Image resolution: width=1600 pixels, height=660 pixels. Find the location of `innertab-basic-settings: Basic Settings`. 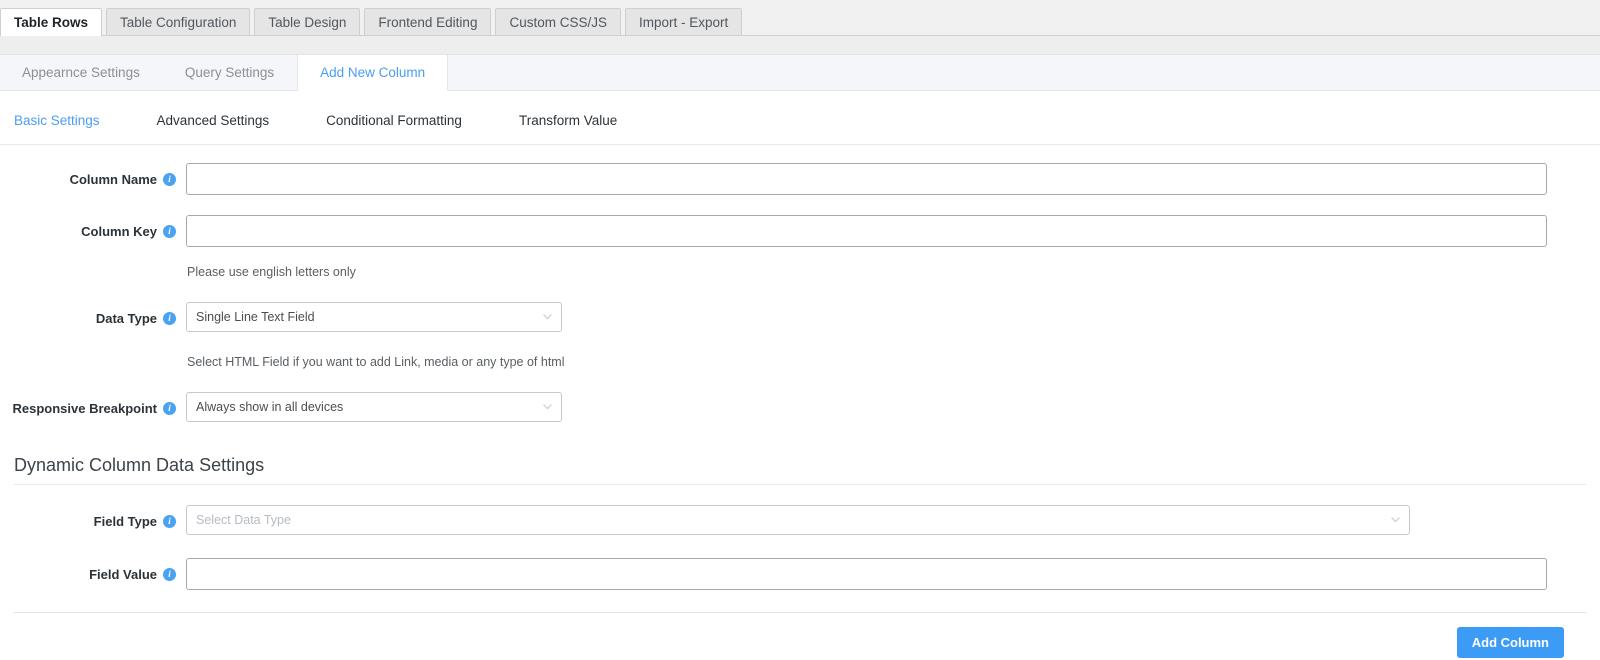

innertab-basic-settings: Basic Settings is located at coordinates (57, 120).